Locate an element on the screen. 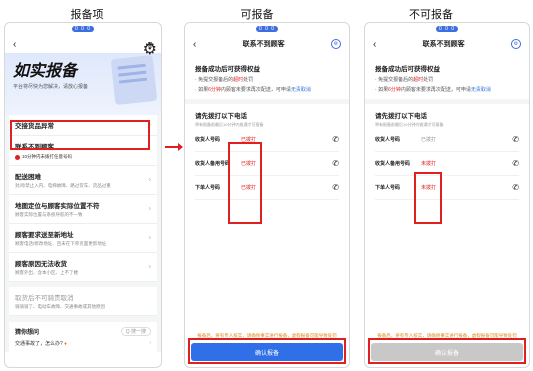 The width and height of the screenshot is (533, 371). item-title: 交接货品异常 is located at coordinates (34, 126).